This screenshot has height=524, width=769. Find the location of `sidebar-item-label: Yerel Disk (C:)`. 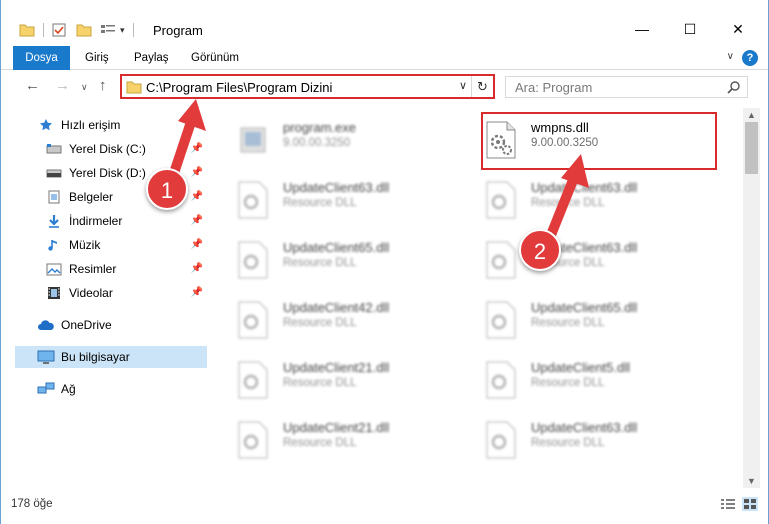

sidebar-item-label: Yerel Disk (C:) is located at coordinates (107, 149).